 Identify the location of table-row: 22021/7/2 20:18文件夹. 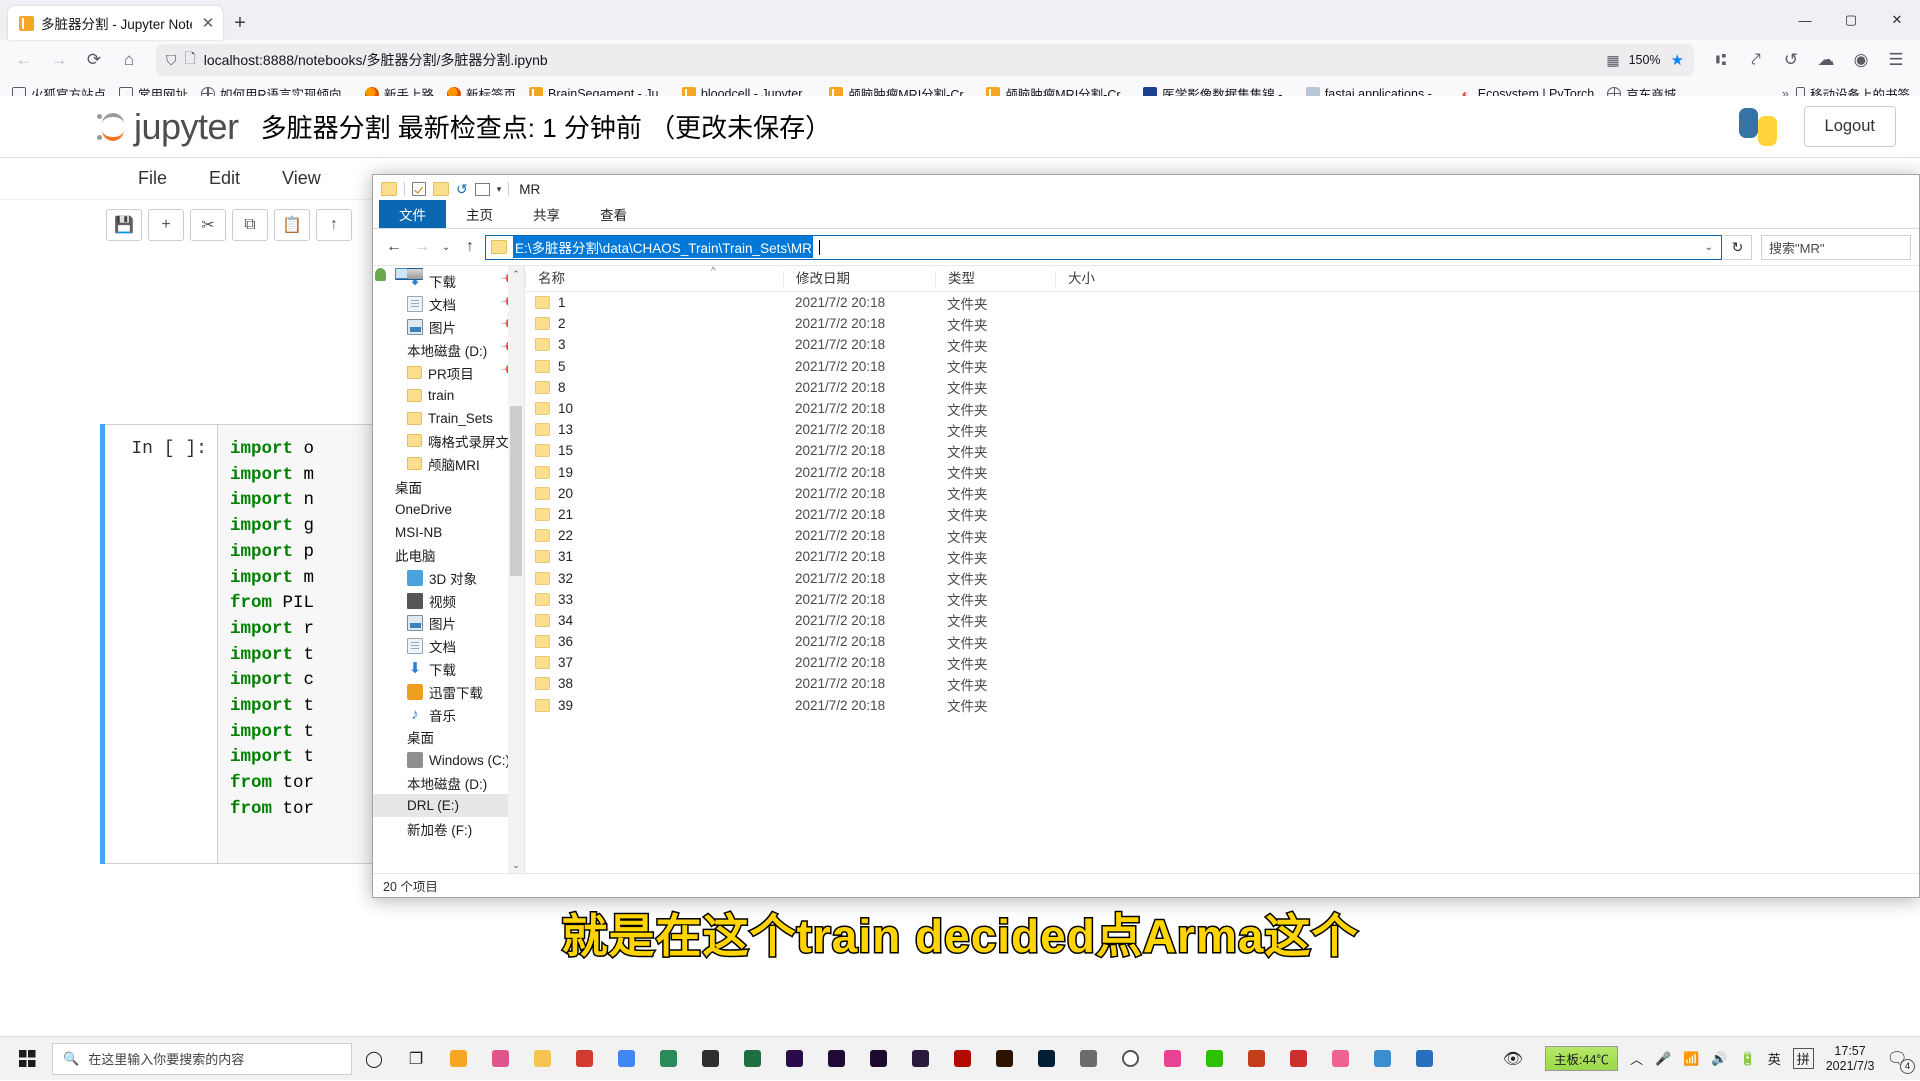
(1222, 323).